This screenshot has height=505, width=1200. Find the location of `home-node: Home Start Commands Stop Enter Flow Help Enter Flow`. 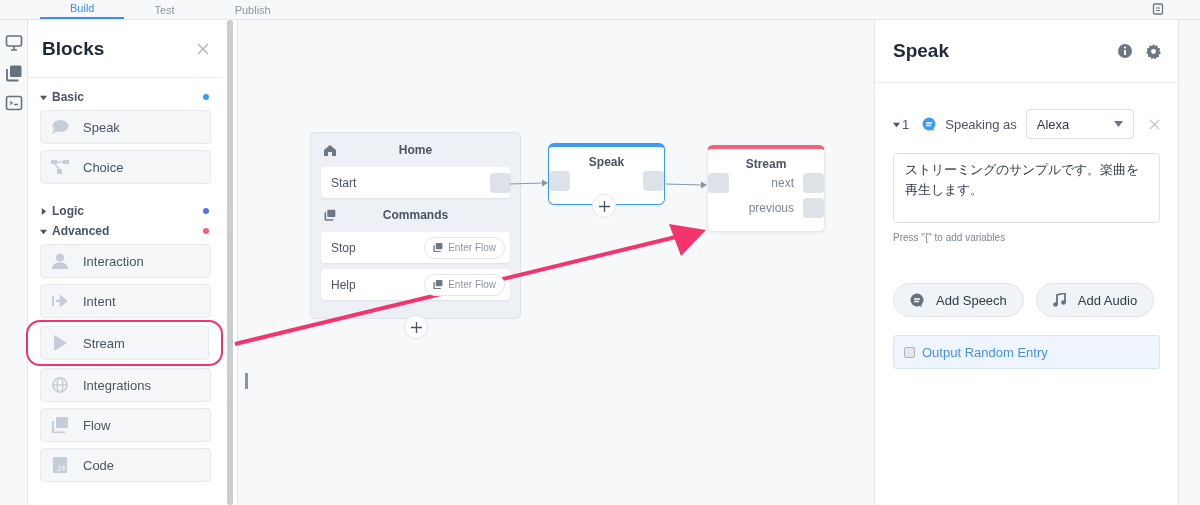

home-node: Home Start Commands Stop Enter Flow Help Enter Flow is located at coordinates (415, 225).